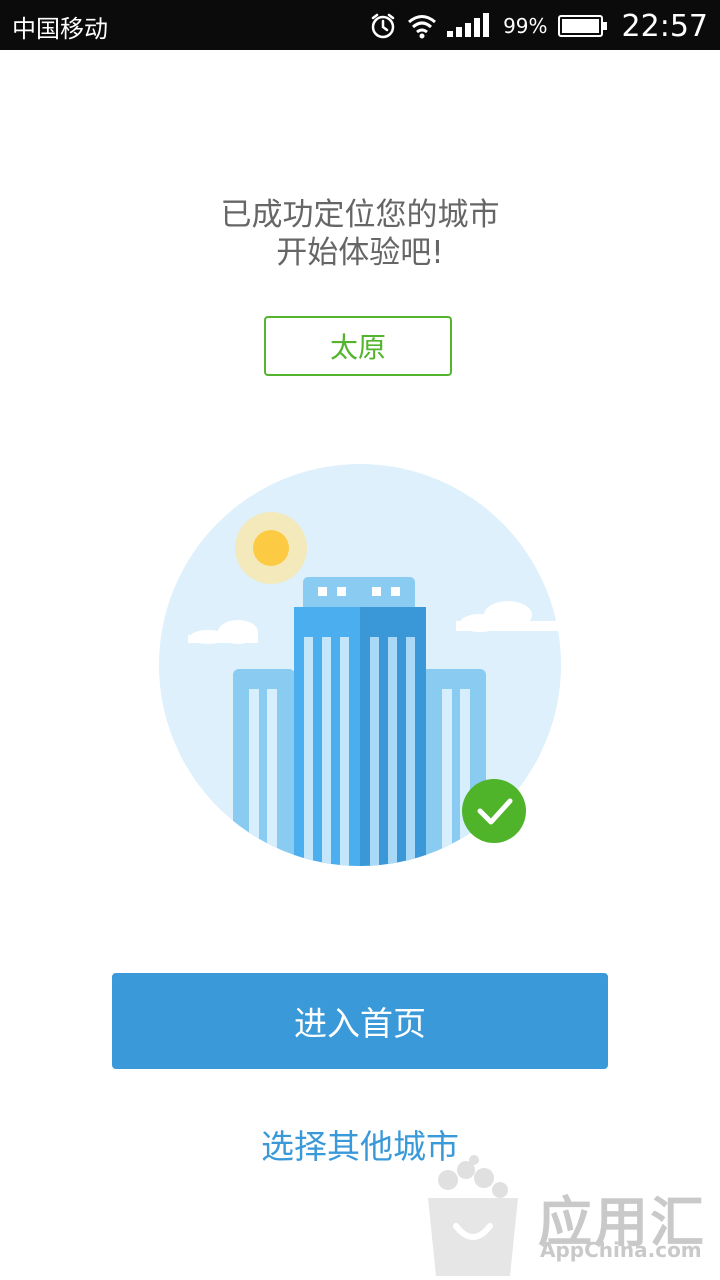 This screenshot has width=720, height=1280. What do you see at coordinates (383, 26) in the screenshot?
I see `alarm-icon` at bounding box center [383, 26].